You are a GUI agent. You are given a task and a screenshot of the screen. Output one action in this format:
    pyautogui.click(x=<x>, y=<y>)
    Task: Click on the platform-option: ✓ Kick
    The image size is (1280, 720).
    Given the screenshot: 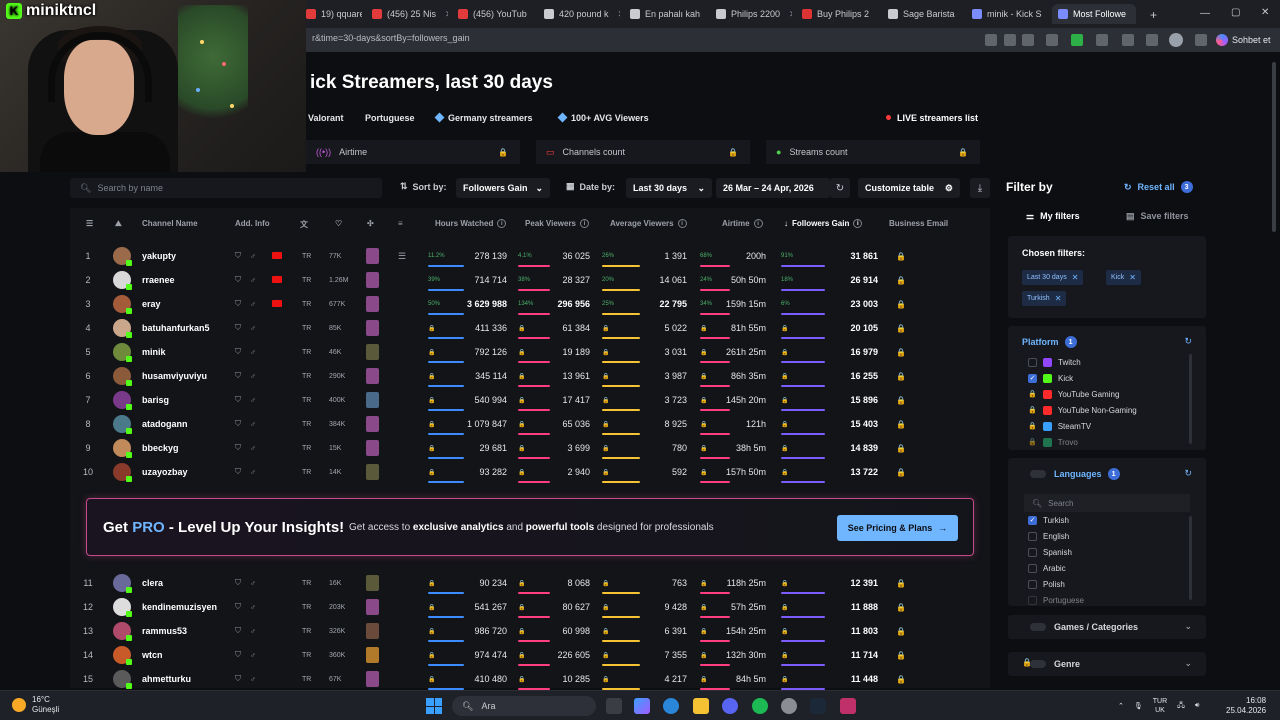 What is the action you would take?
    pyautogui.click(x=1050, y=378)
    